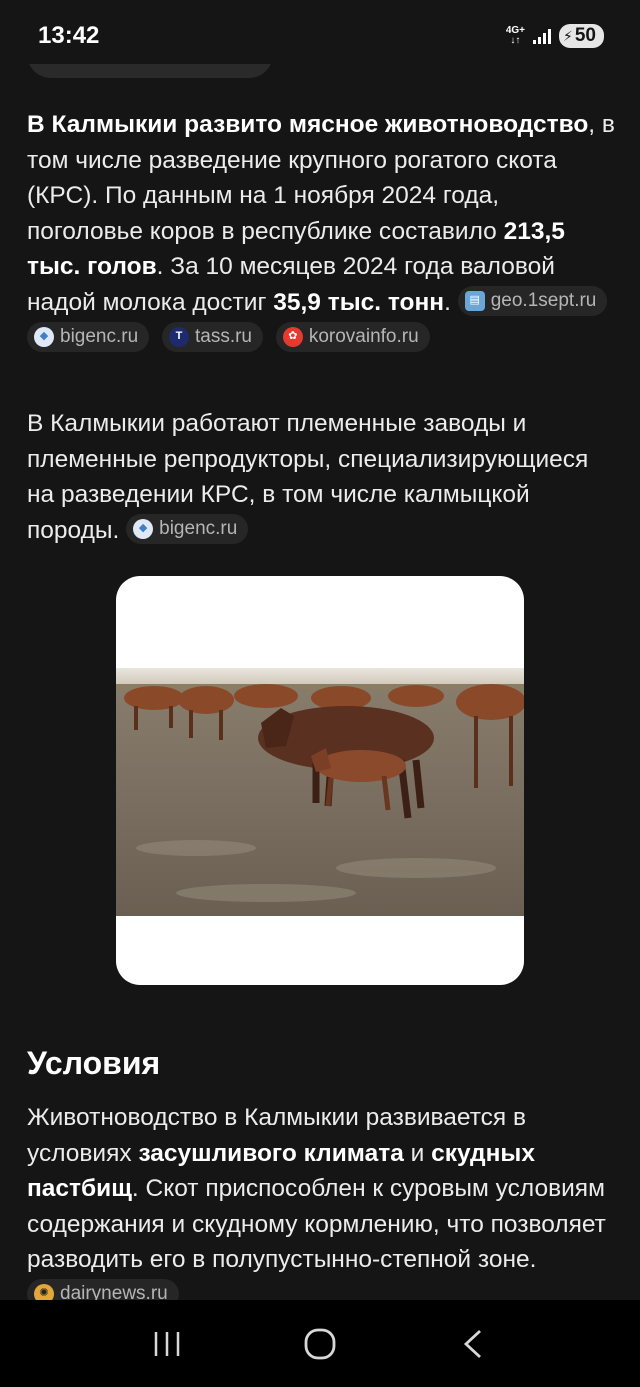  Describe the element at coordinates (223, 336) in the screenshot. I see `source-label: tass.ru` at that location.